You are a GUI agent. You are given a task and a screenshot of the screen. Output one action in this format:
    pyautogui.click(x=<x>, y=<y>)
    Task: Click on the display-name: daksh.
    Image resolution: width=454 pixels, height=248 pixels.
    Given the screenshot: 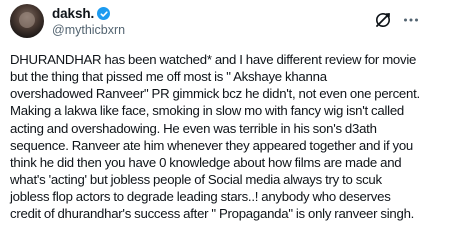 What is the action you would take?
    pyautogui.click(x=73, y=13)
    